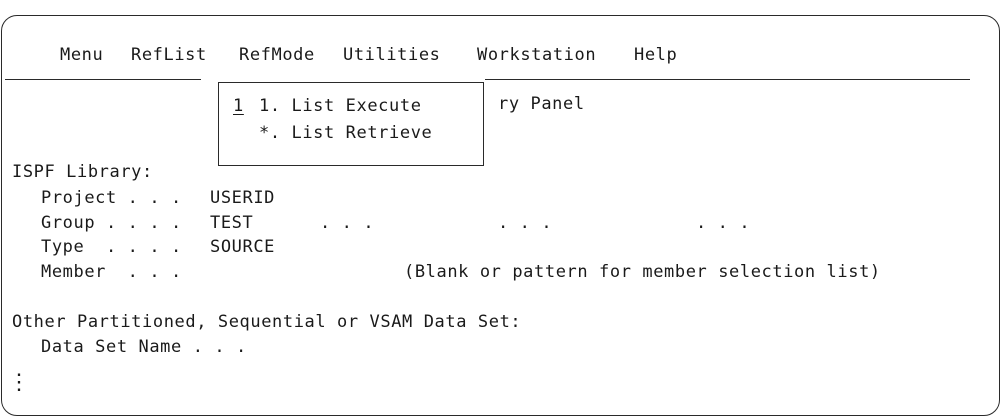  Describe the element at coordinates (392, 55) in the screenshot. I see `menu-item-utilities: Utilities` at that location.